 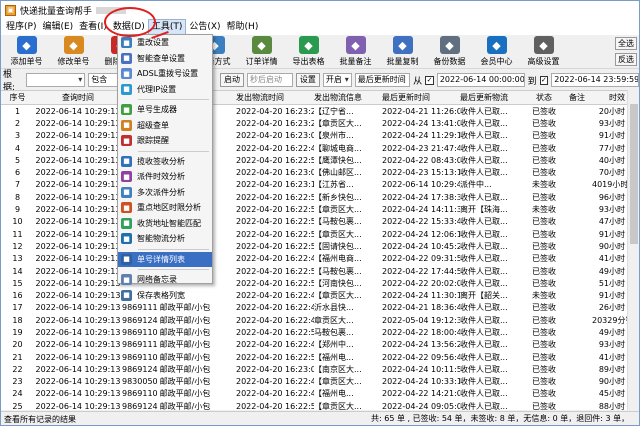 I want to click on tools-menu-item-8: ■ 派件时效分析, so click(x=165, y=177).